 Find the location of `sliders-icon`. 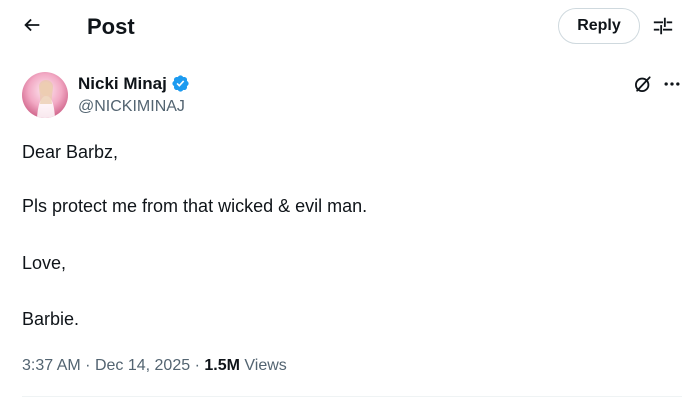

sliders-icon is located at coordinates (663, 28).